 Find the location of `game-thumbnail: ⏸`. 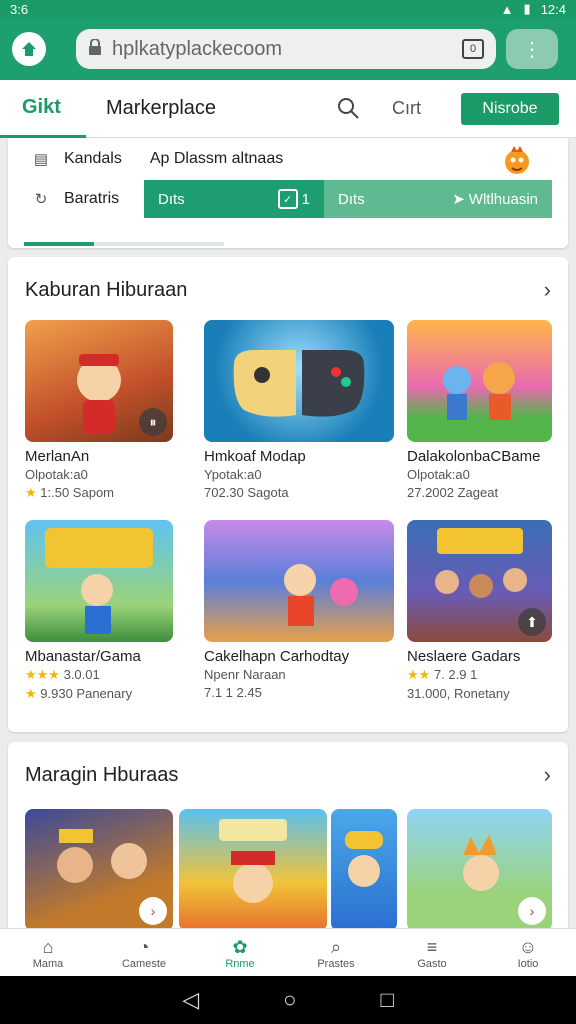

game-thumbnail: ⏸ is located at coordinates (99, 381).